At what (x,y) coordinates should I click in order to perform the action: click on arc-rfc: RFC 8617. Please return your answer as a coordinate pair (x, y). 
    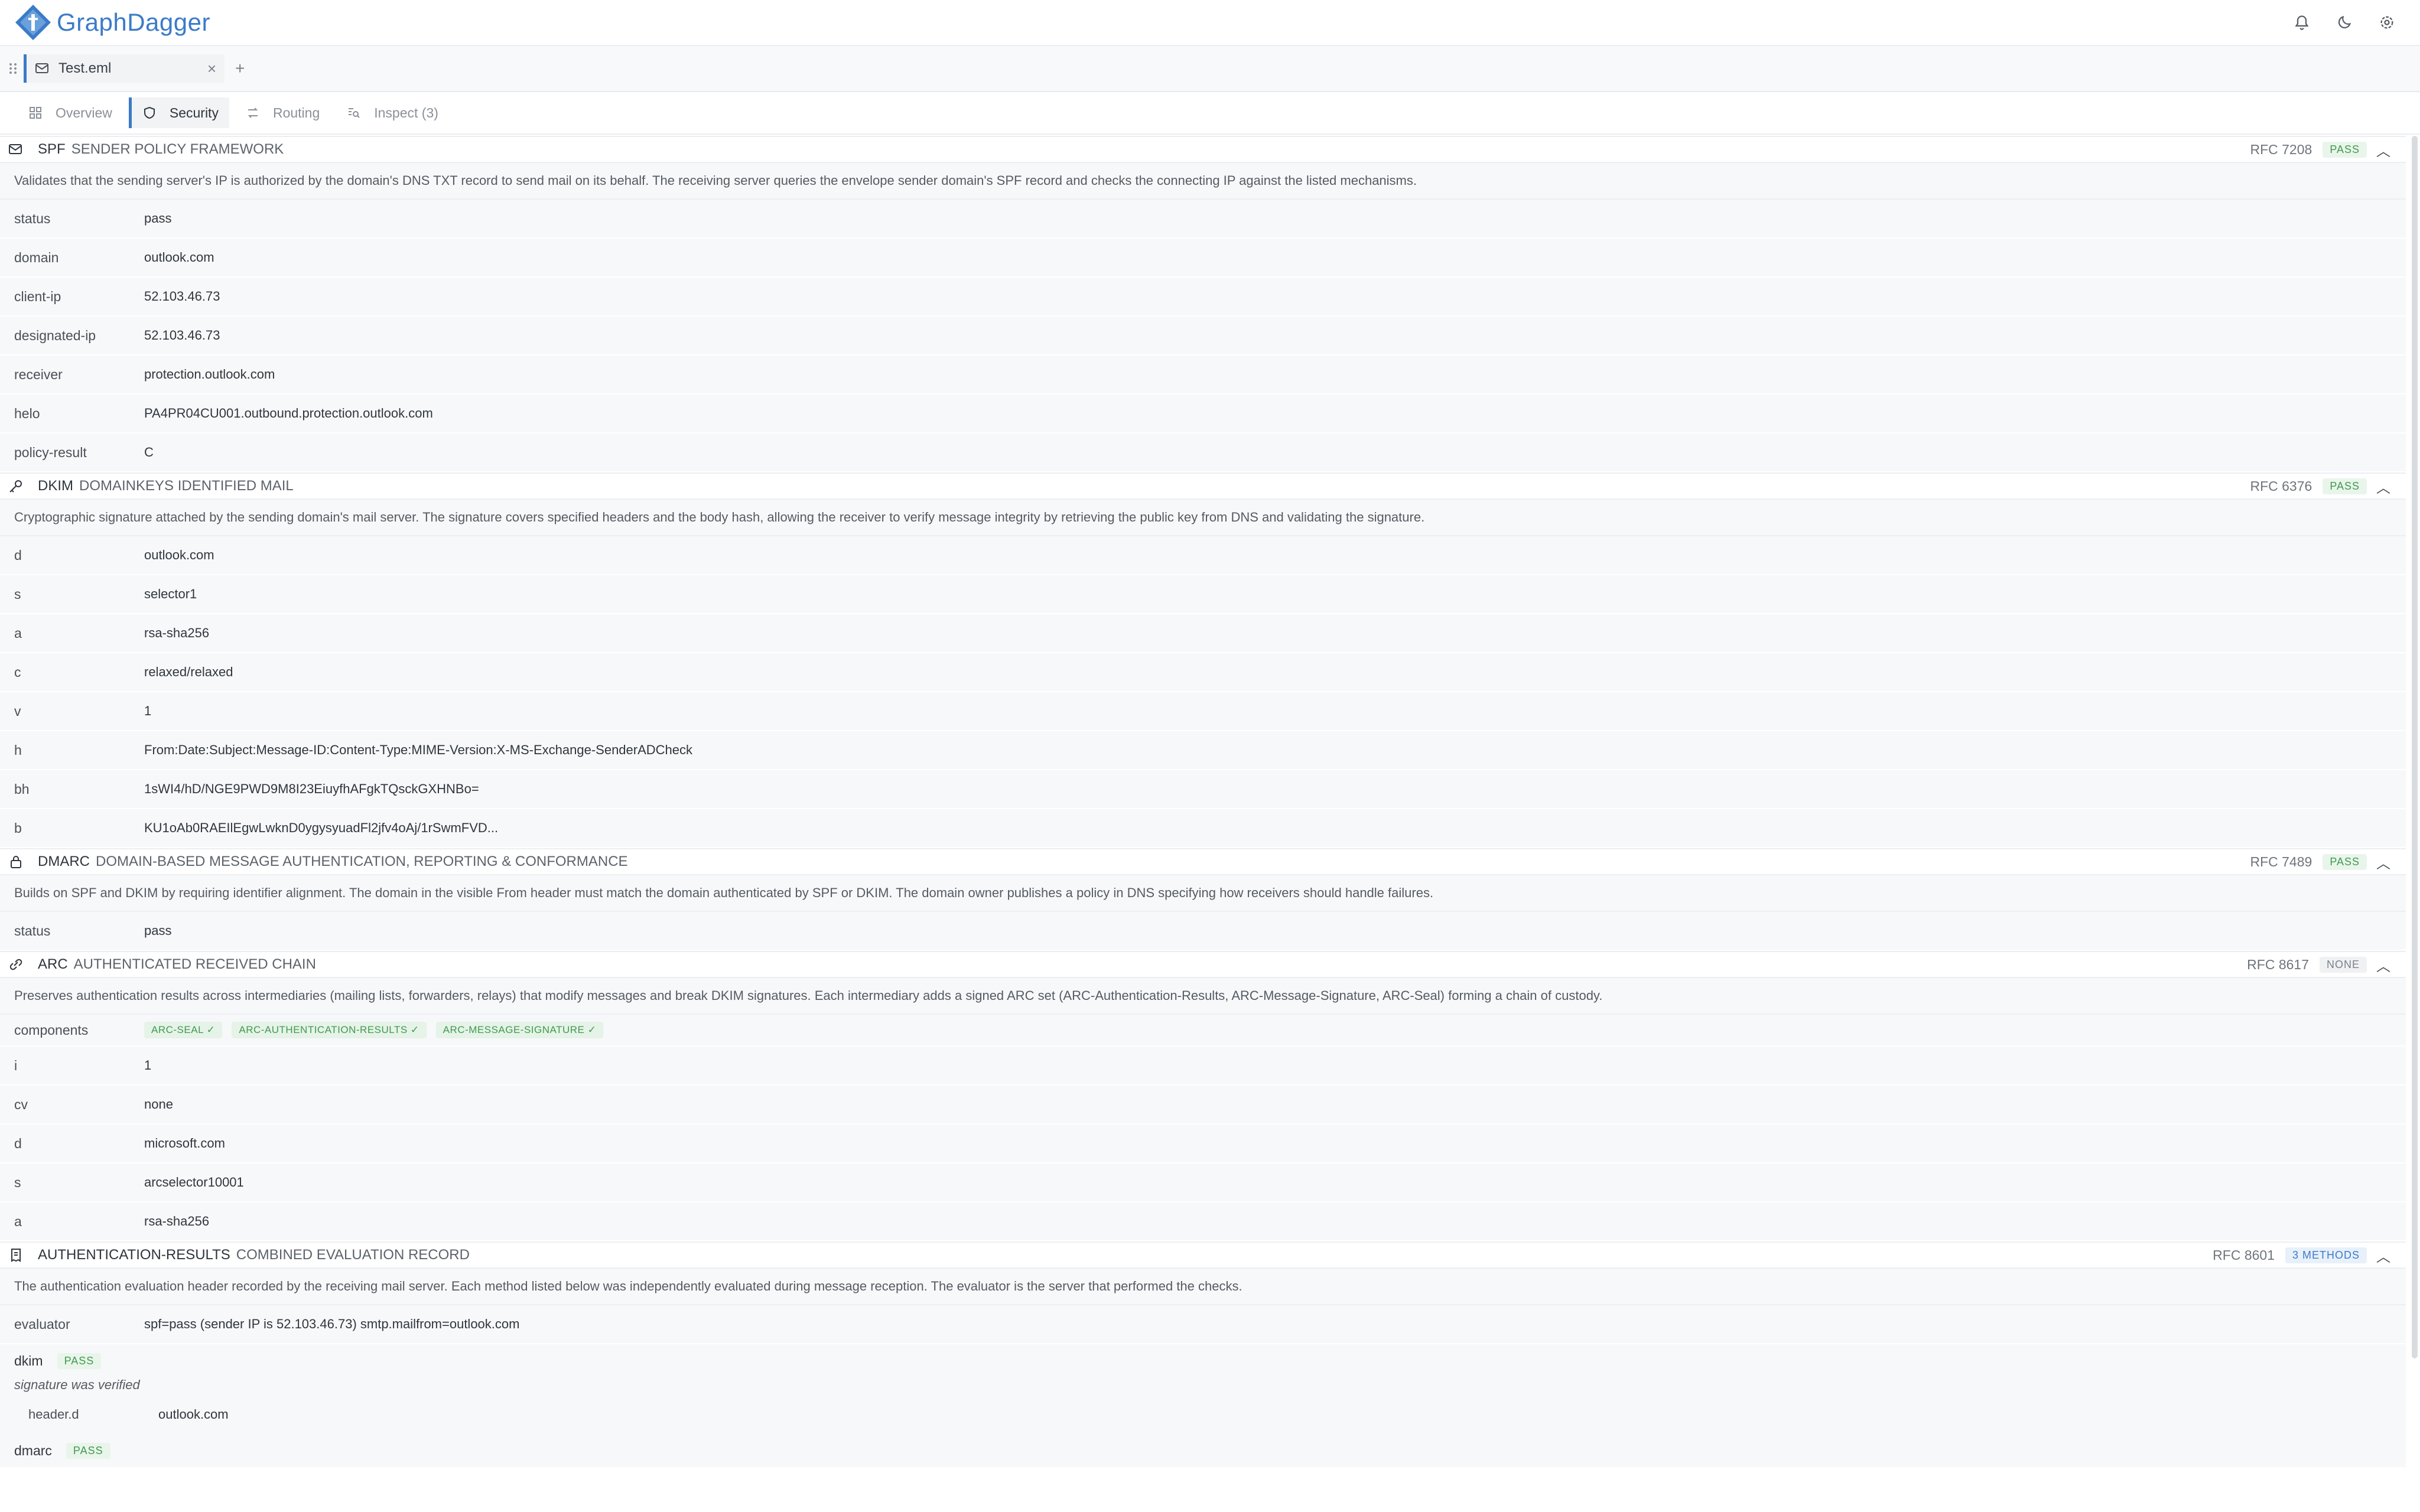
    Looking at the image, I should click on (2278, 964).